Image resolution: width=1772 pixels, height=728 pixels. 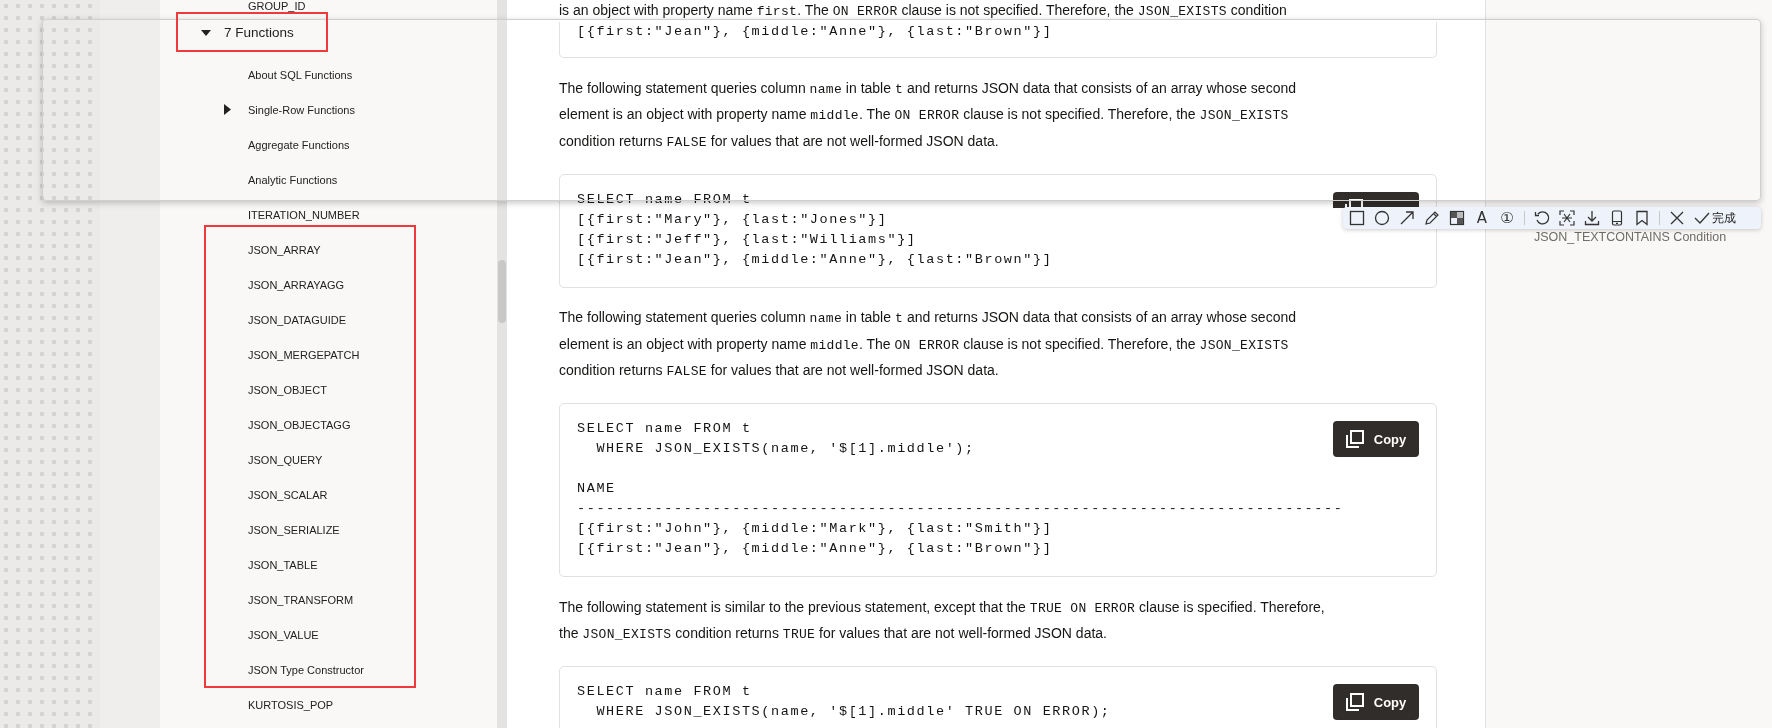 What do you see at coordinates (259, 32) in the screenshot?
I see `nav-item: 7 Functions` at bounding box center [259, 32].